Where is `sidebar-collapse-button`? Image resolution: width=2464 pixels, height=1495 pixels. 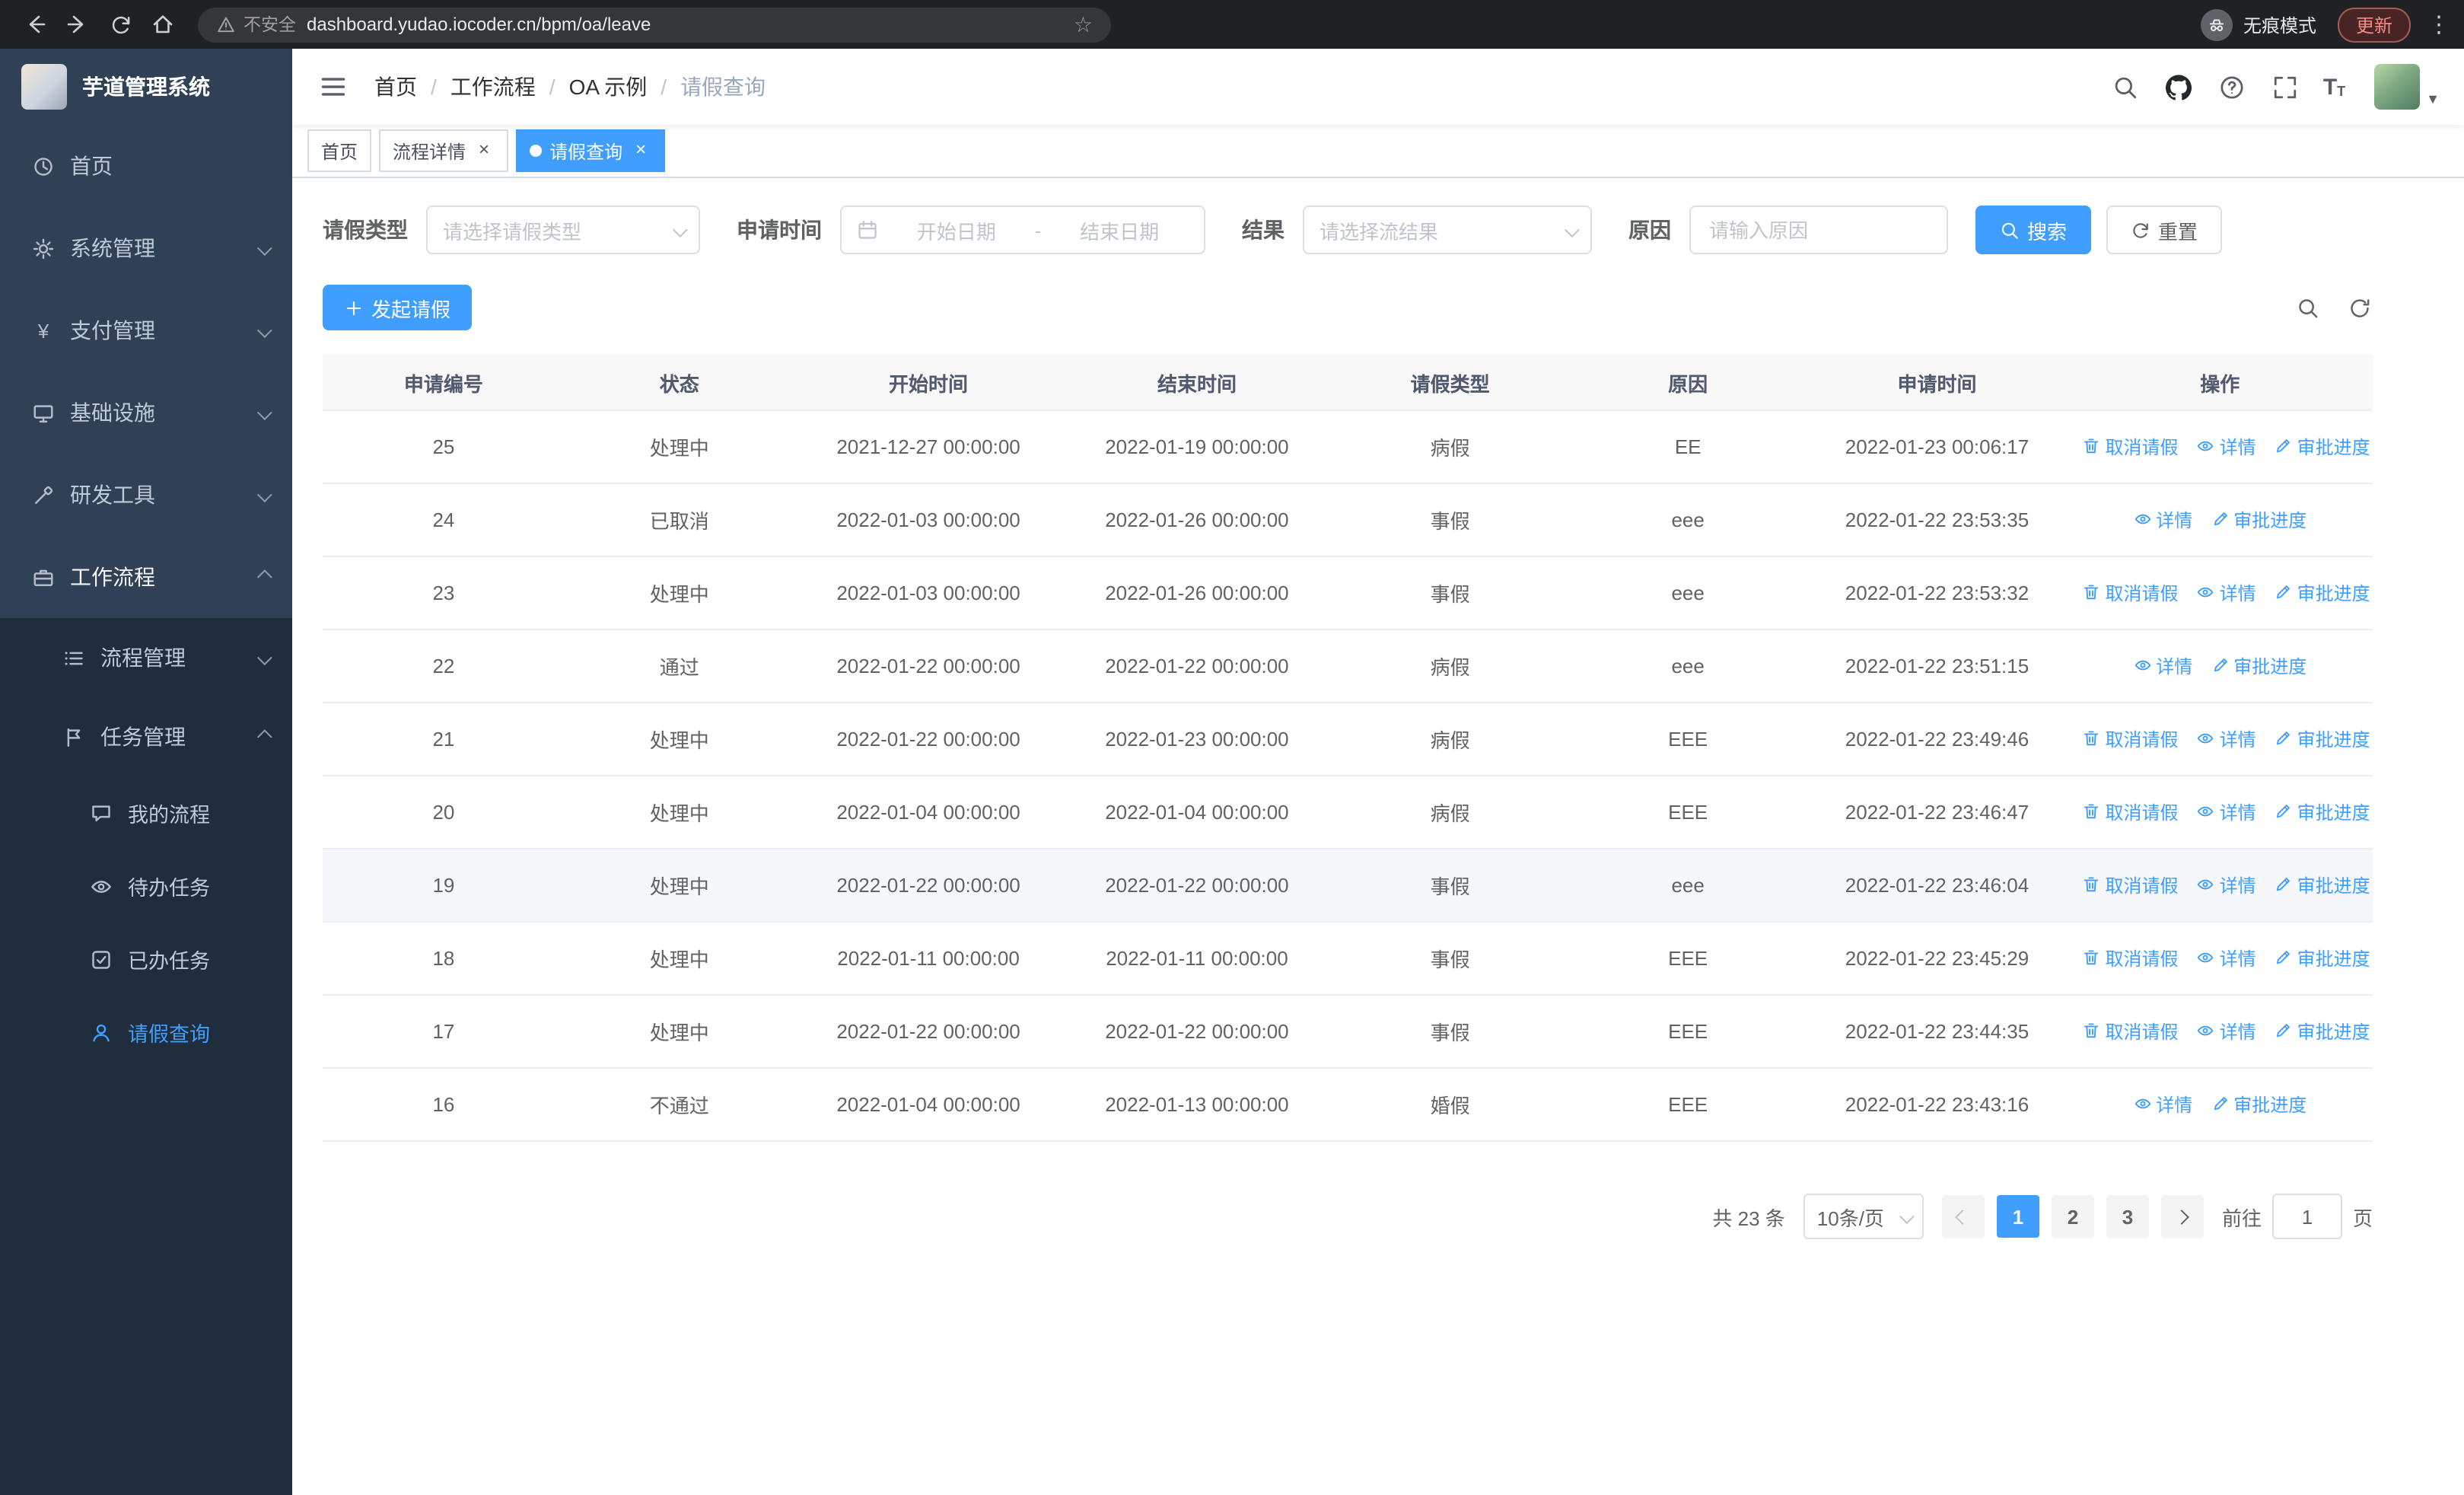
sidebar-collapse-button is located at coordinates (333, 87).